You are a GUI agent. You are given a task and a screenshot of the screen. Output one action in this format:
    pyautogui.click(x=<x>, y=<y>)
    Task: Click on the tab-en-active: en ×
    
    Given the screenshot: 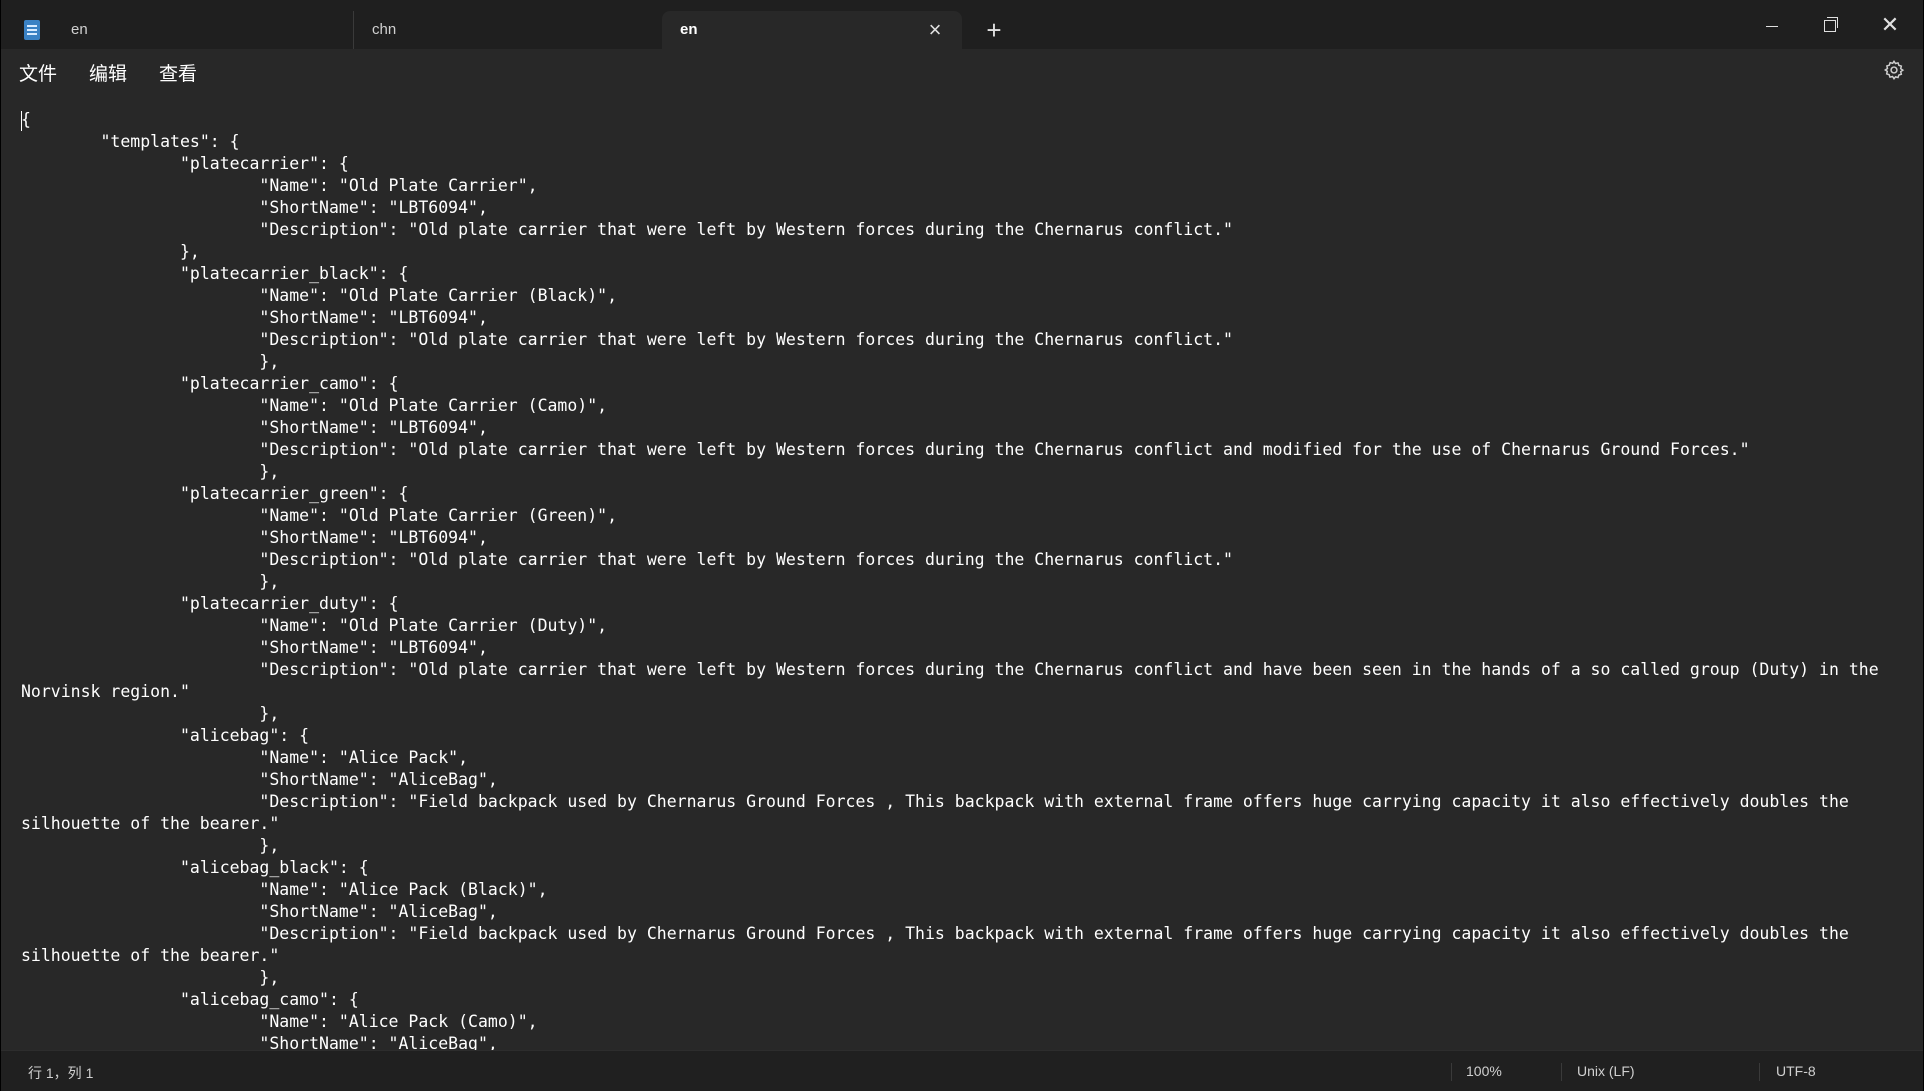 What is the action you would take?
    pyautogui.click(x=812, y=30)
    